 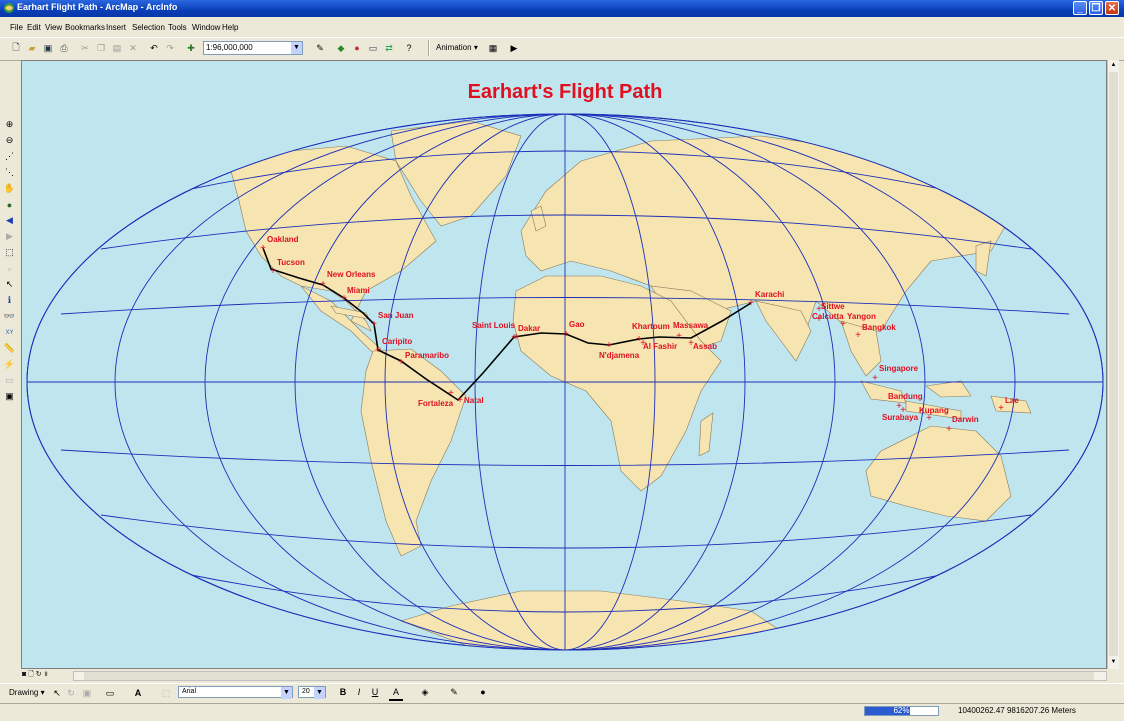 What do you see at coordinates (341, 48) in the screenshot?
I see `arctoolbox-icon: ◆` at bounding box center [341, 48].